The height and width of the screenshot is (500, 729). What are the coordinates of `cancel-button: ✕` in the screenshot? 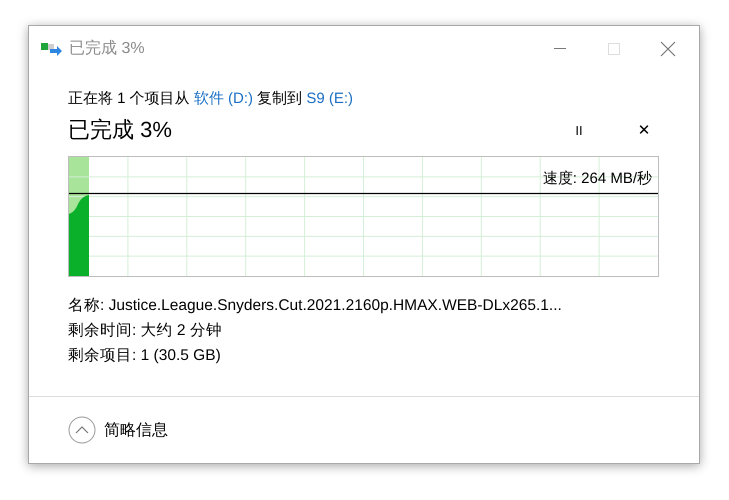 It's located at (644, 130).